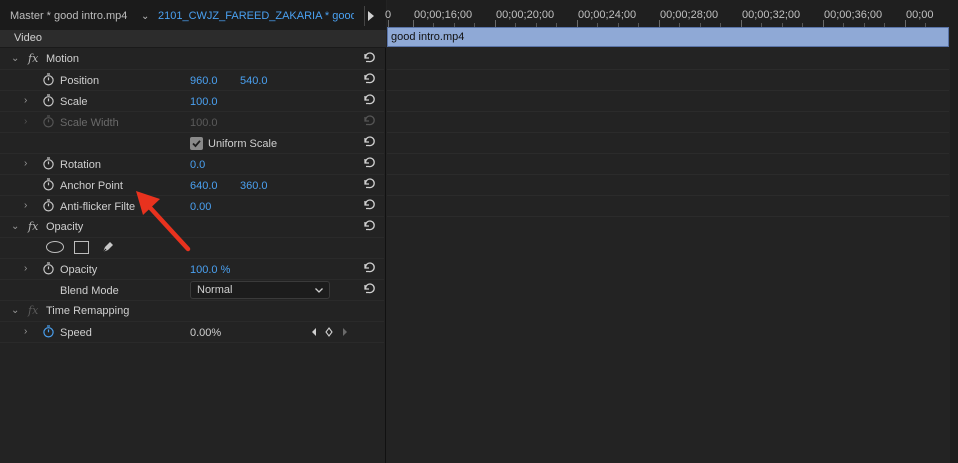 This screenshot has height=463, width=958. Describe the element at coordinates (197, 165) in the screenshot. I see `rotation-value: 0.0` at that location.